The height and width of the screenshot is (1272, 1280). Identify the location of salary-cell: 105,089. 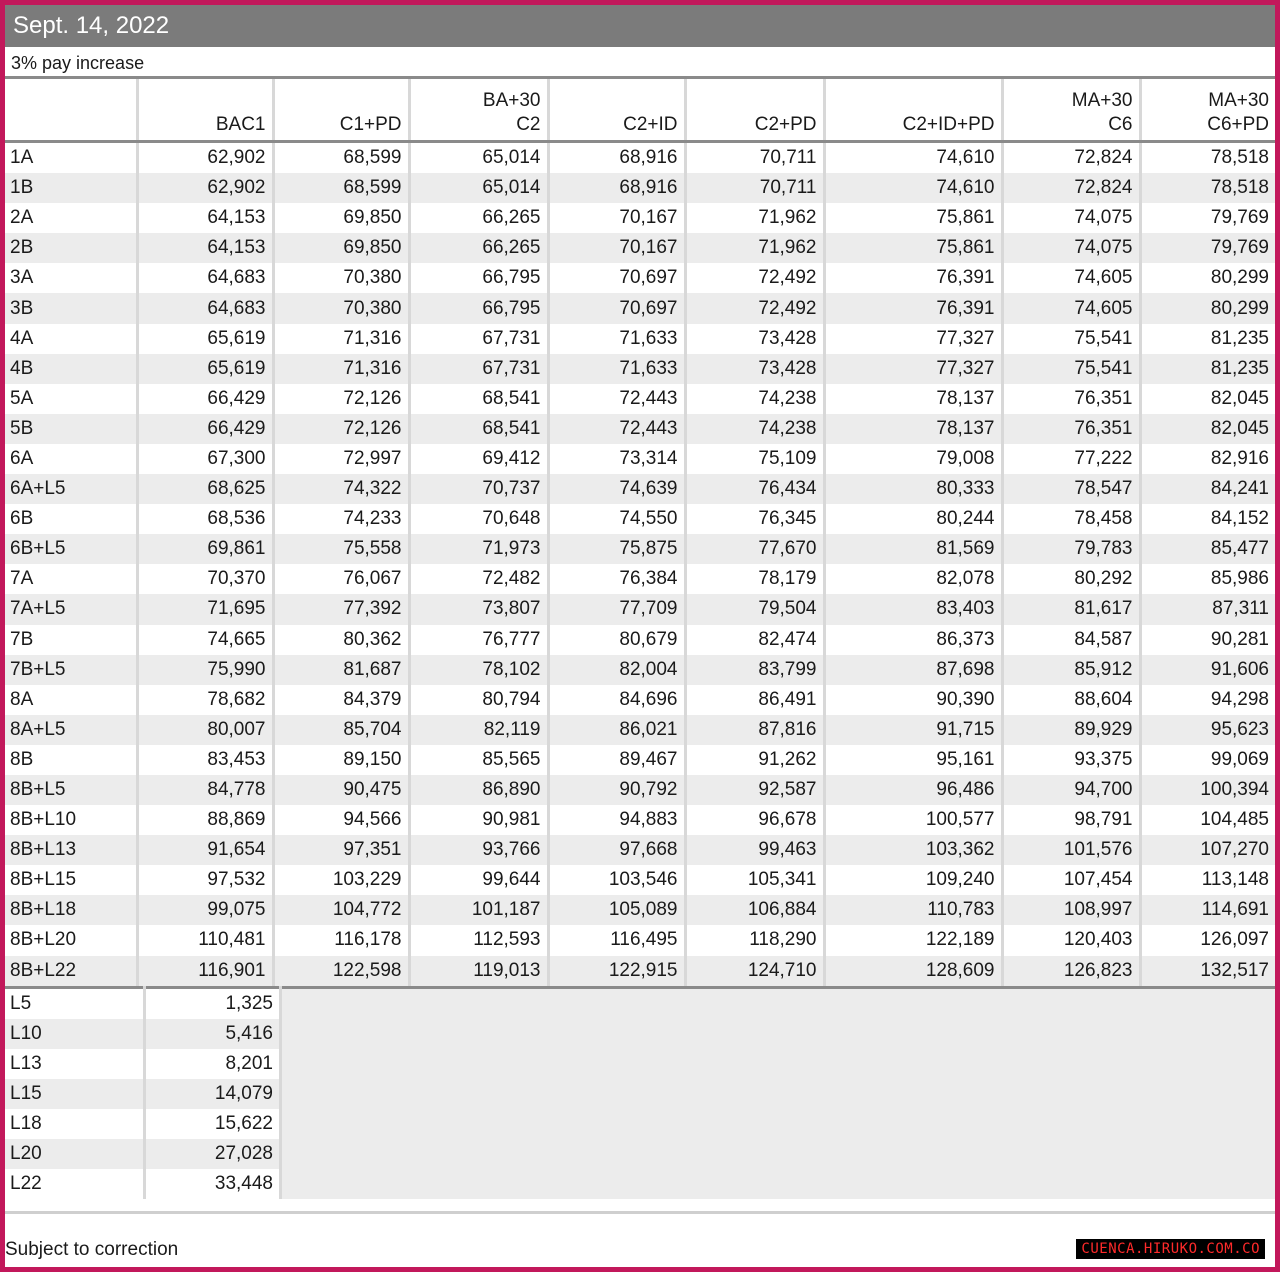
(615, 910).